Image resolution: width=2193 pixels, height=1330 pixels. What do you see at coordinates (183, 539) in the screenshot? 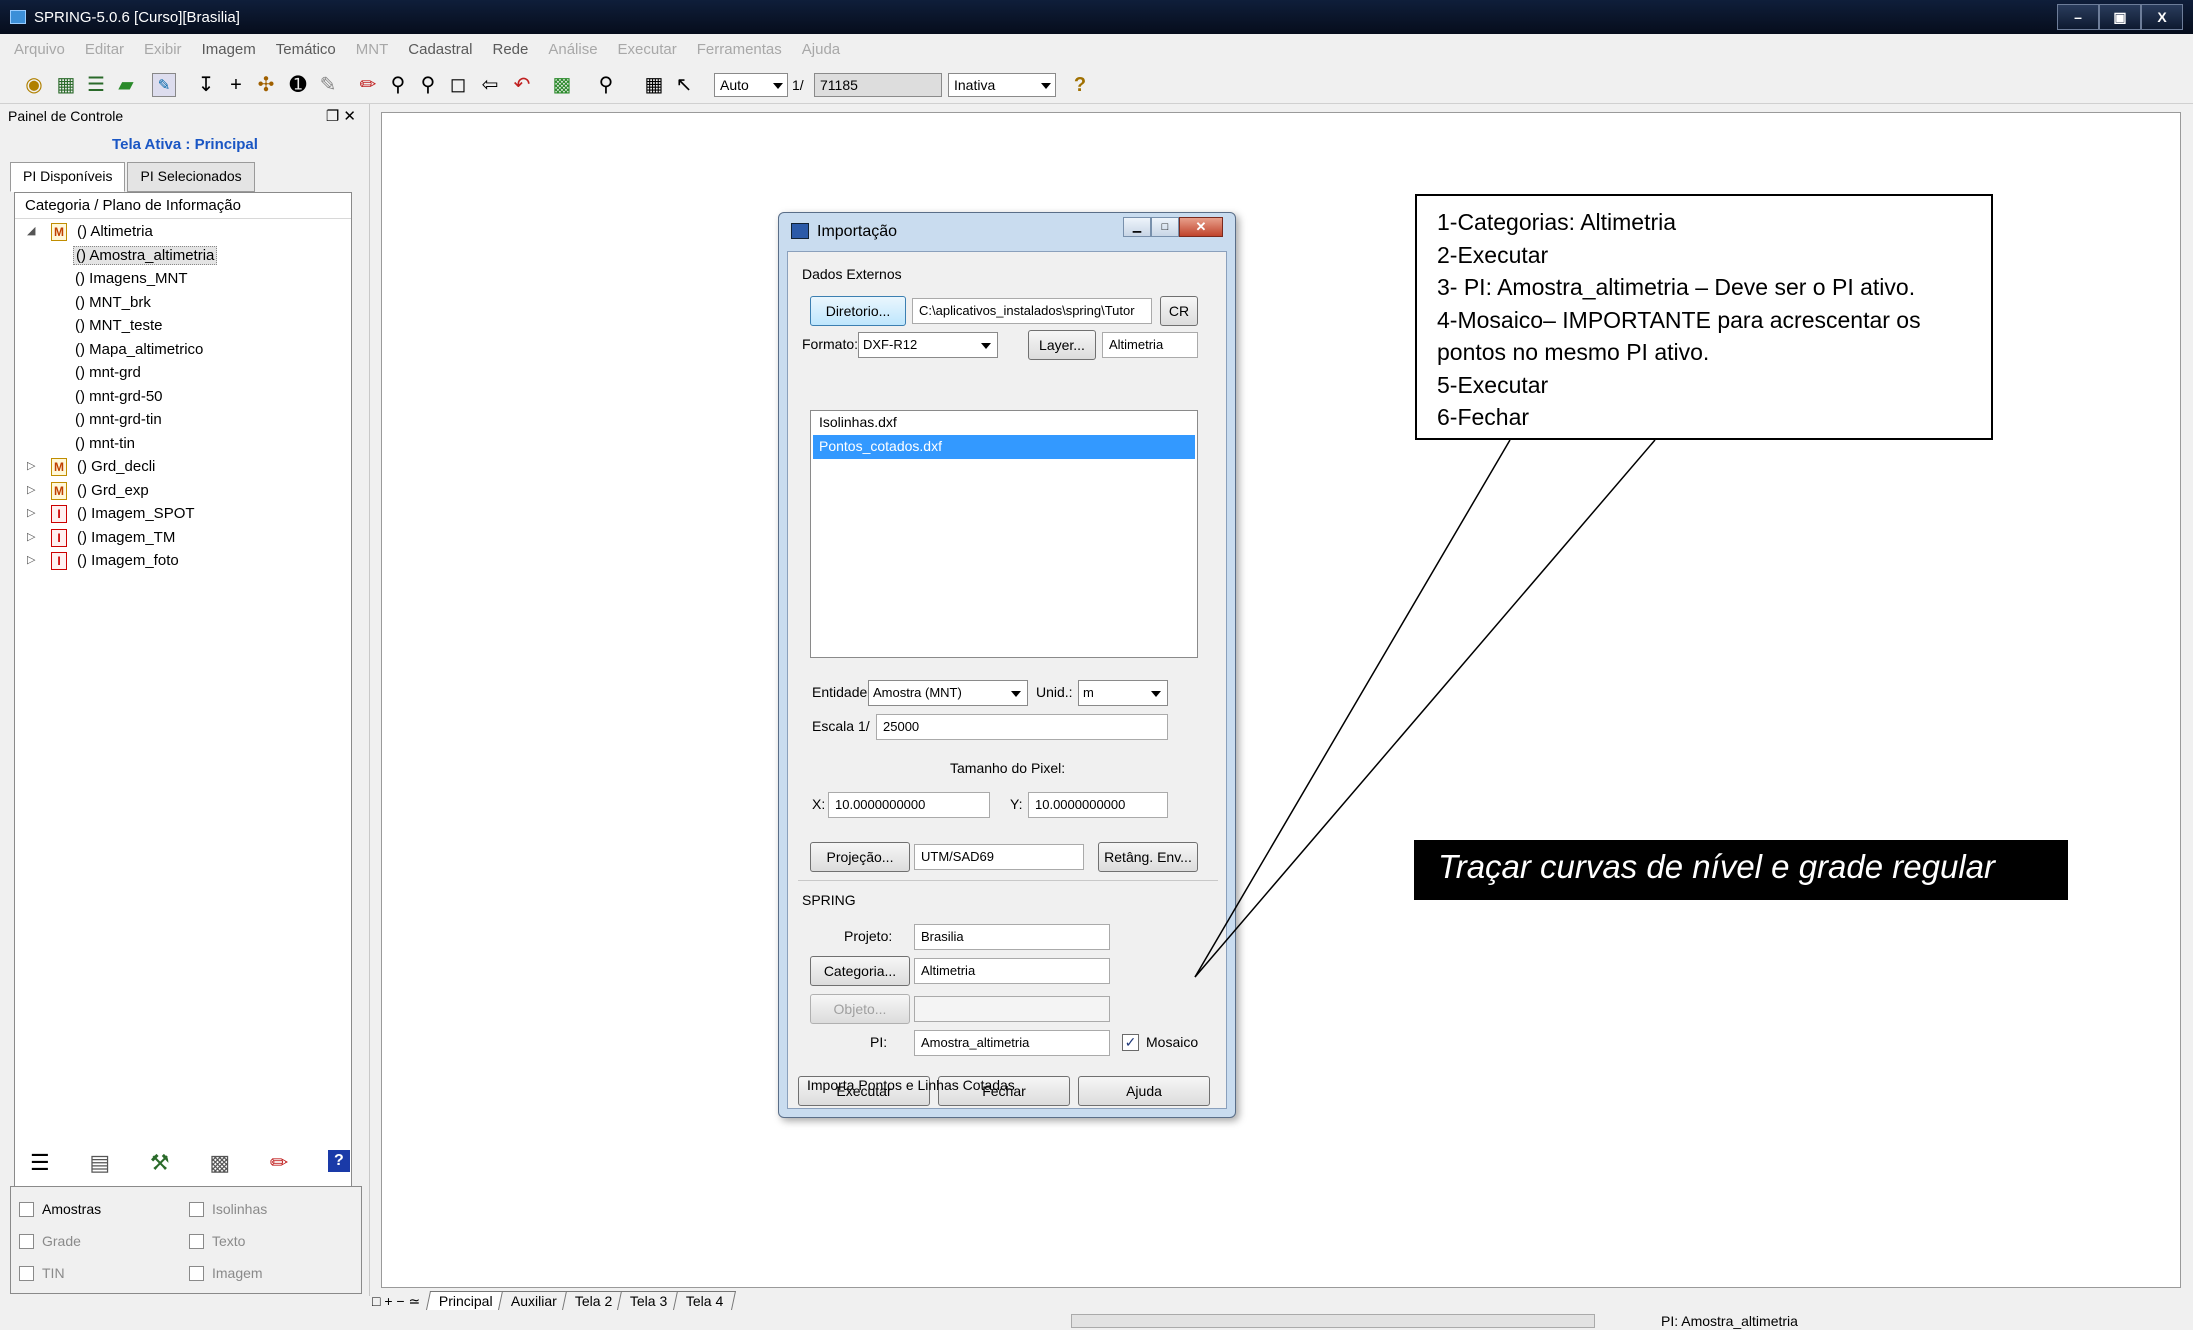
I see `tree-item-imagem-tm: ▷ I () Imagem_TM` at bounding box center [183, 539].